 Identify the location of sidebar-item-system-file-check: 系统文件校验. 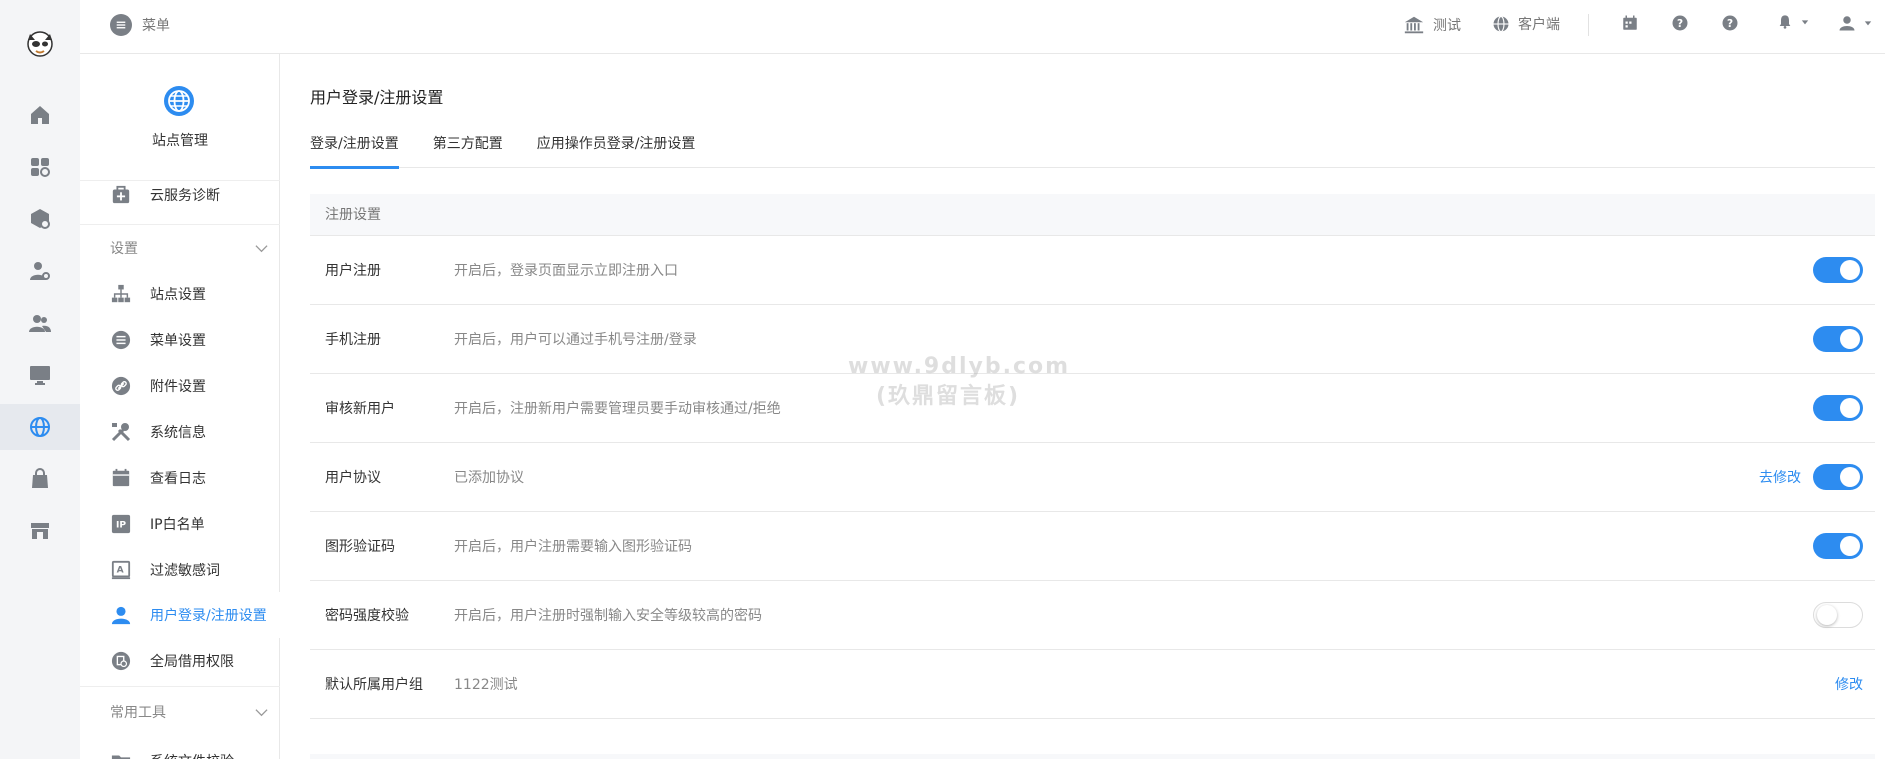
(195, 748).